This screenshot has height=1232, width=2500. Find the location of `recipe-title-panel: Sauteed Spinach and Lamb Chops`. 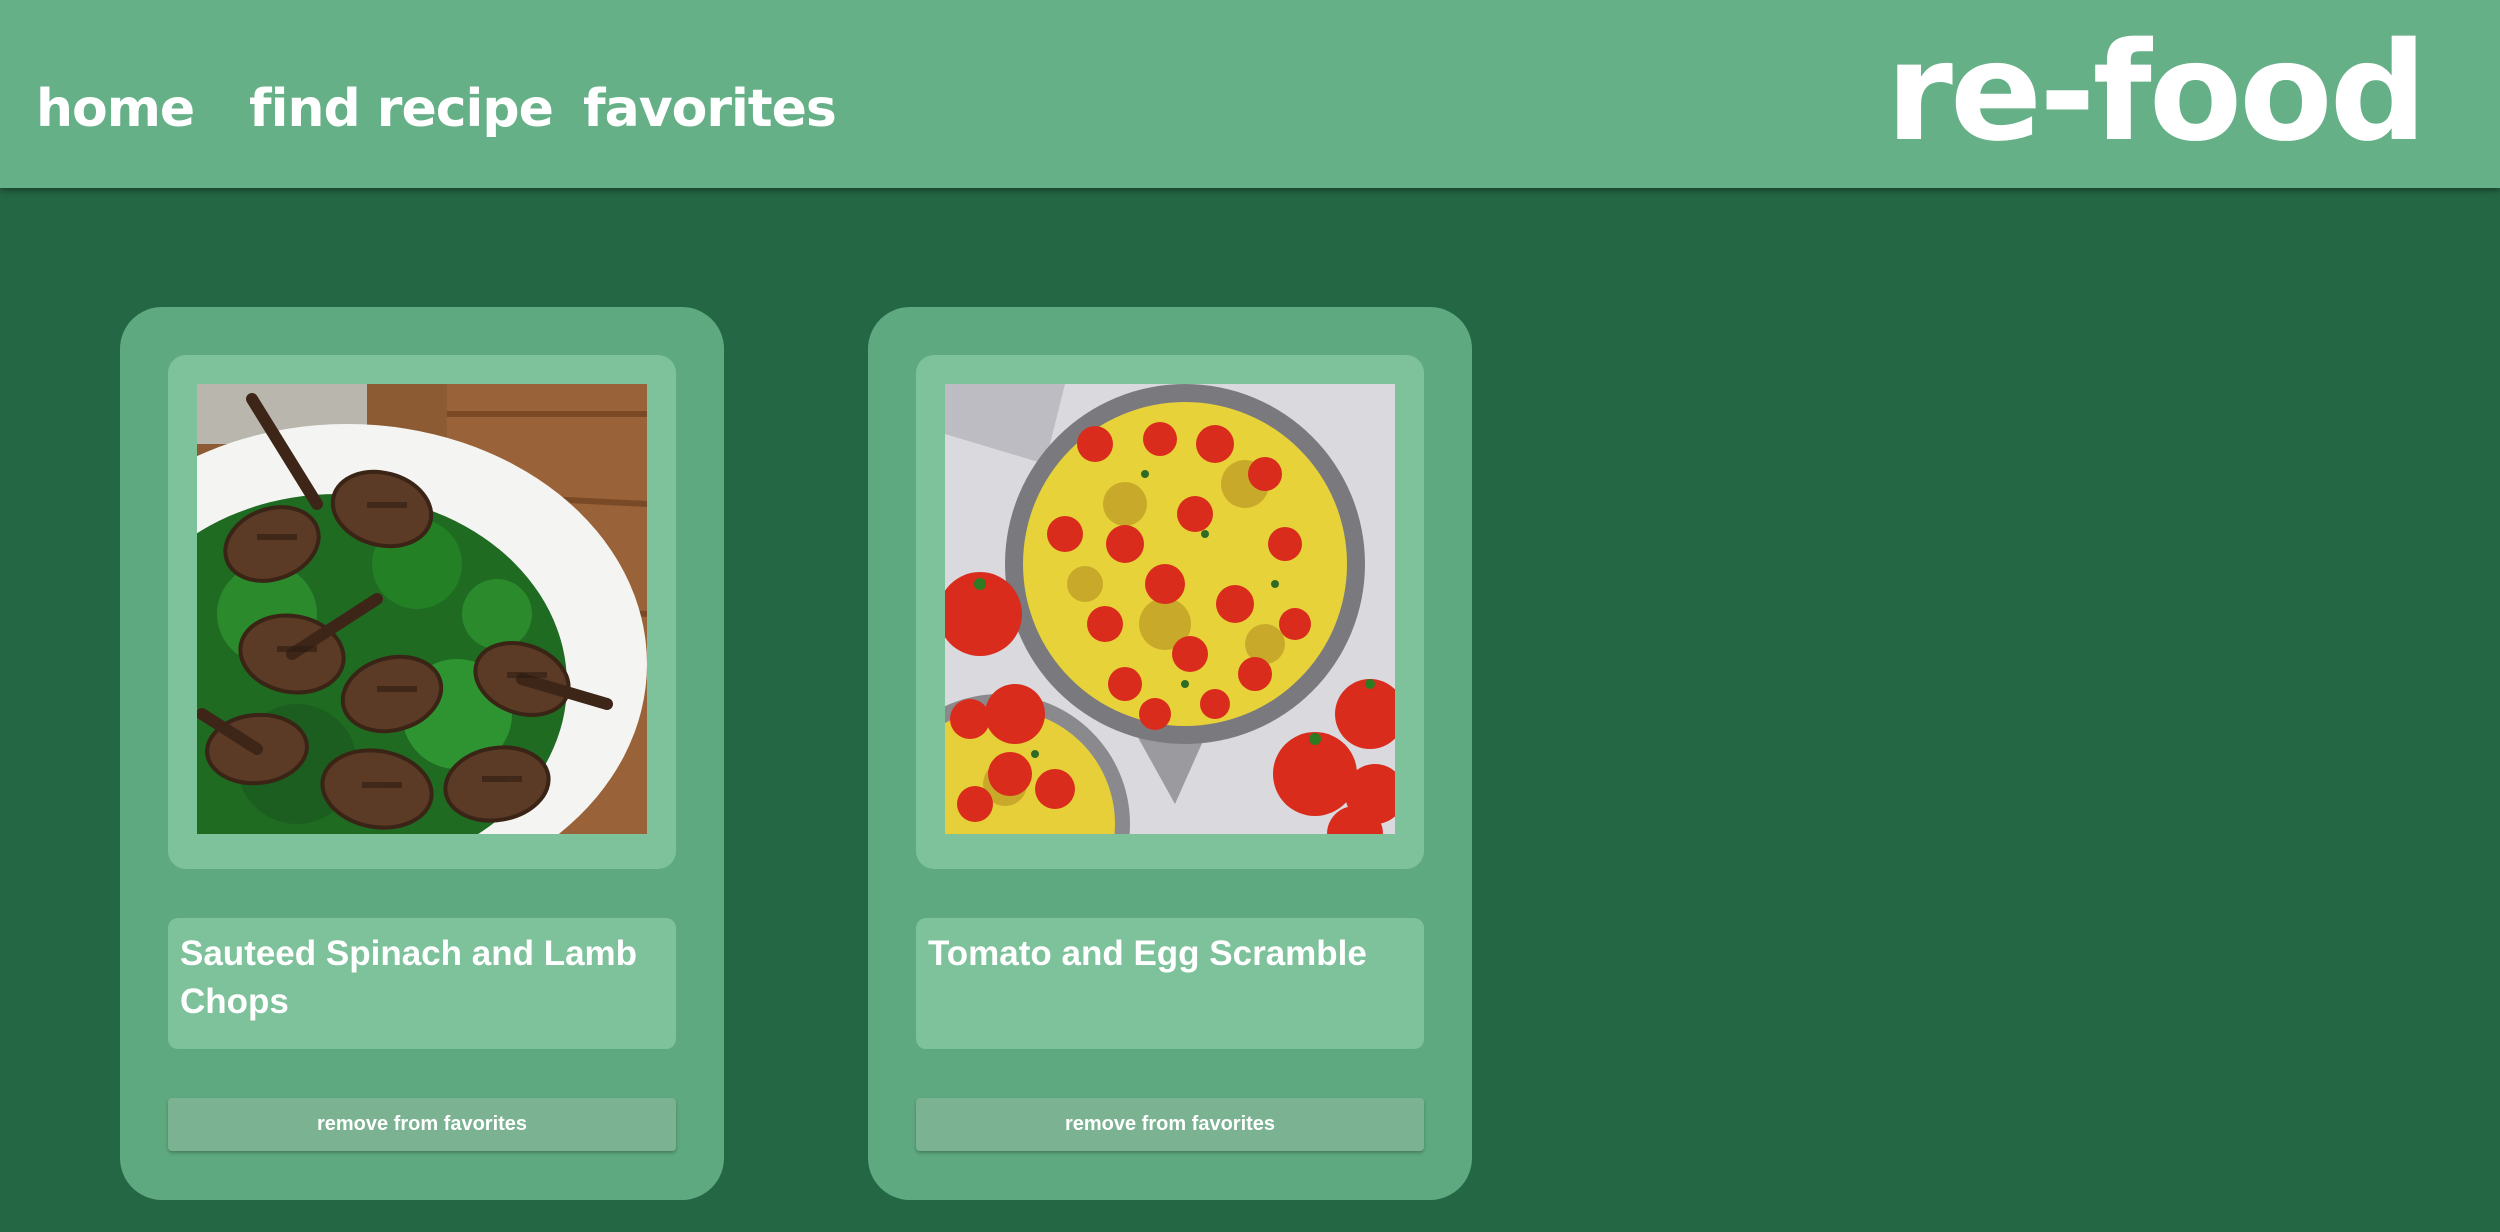

recipe-title-panel: Sauteed Spinach and Lamb Chops is located at coordinates (422, 983).